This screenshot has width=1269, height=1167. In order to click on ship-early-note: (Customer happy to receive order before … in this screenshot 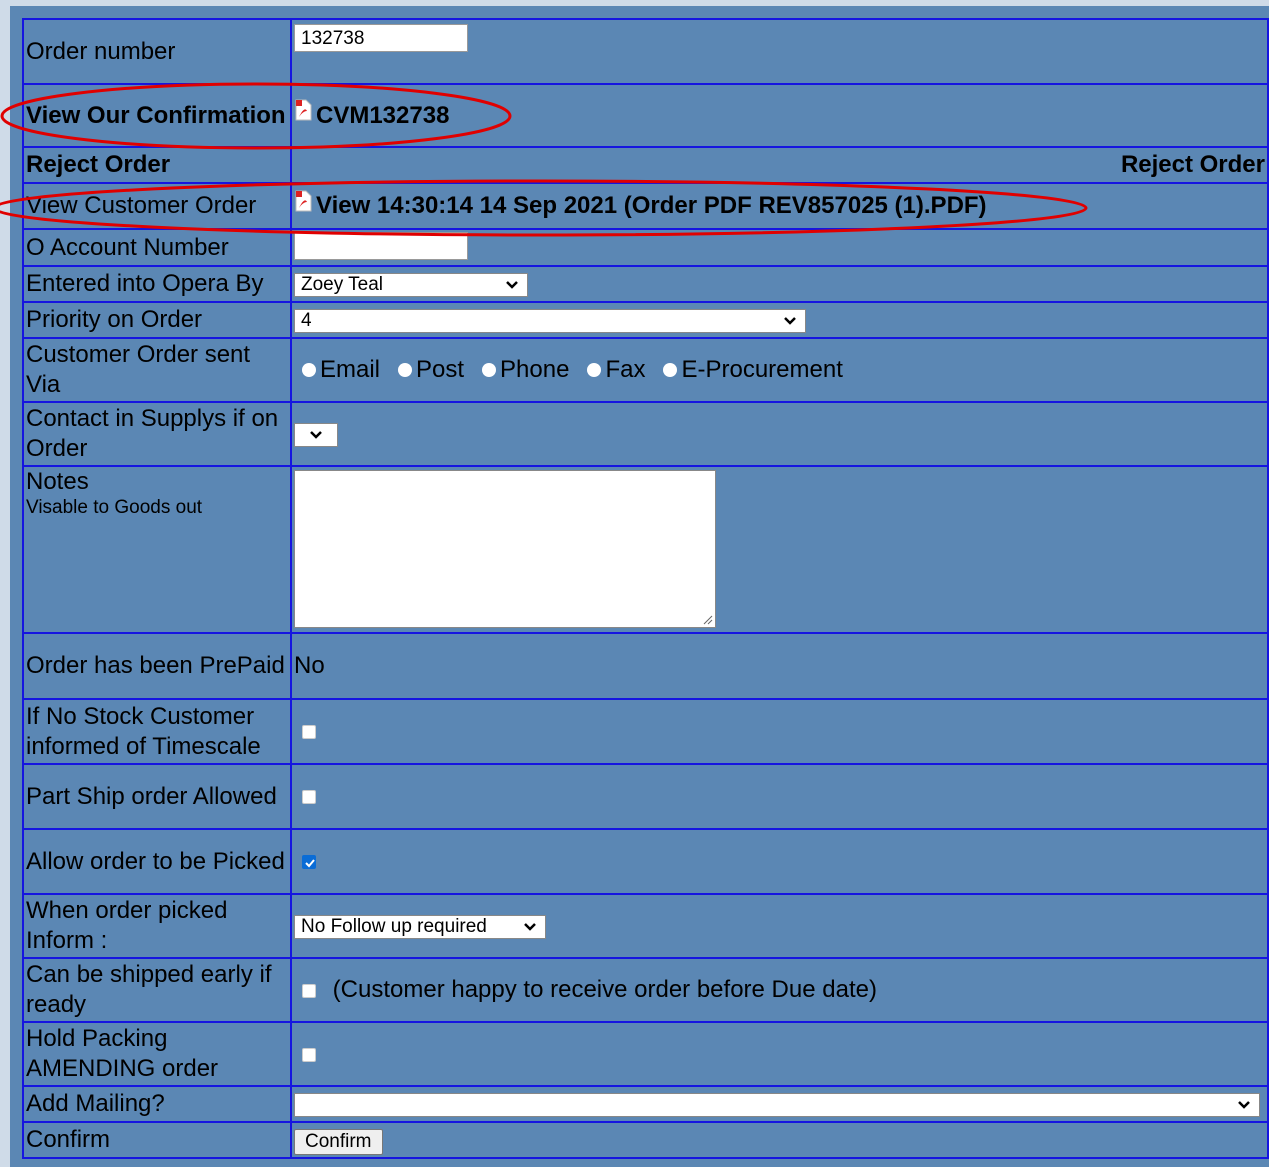, I will do `click(604, 989)`.